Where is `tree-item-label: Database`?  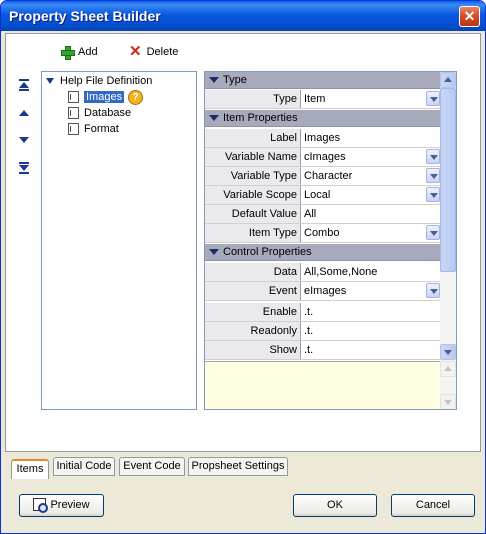 tree-item-label: Database is located at coordinates (108, 113).